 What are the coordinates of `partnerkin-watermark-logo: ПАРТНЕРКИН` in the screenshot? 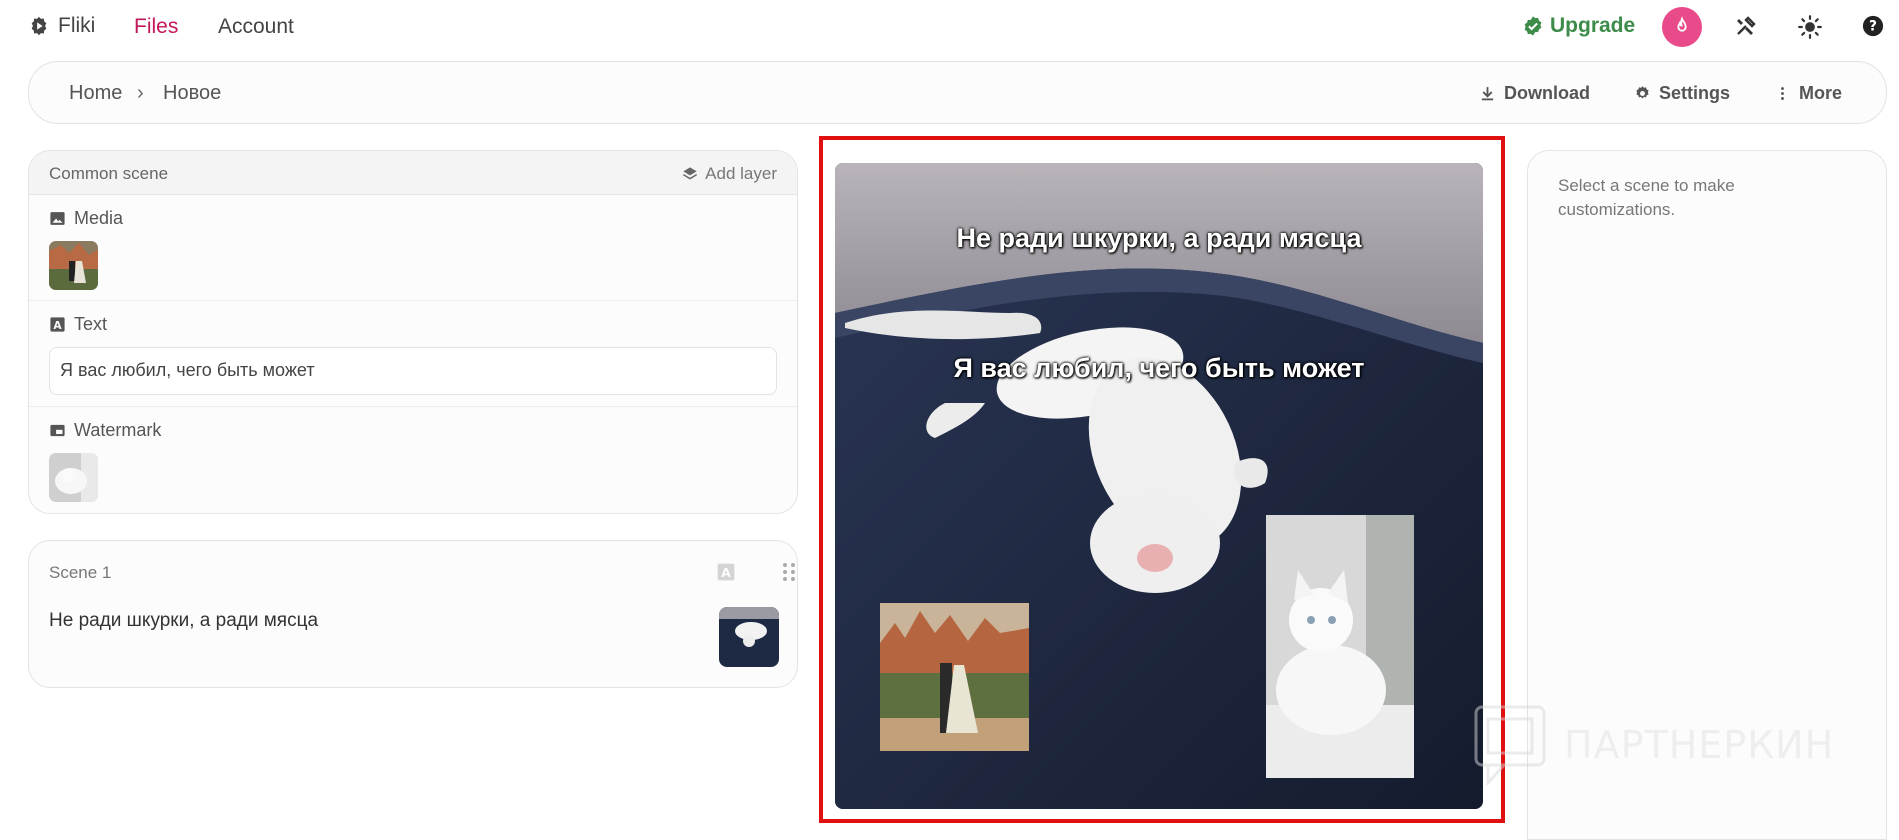 It's located at (1654, 745).